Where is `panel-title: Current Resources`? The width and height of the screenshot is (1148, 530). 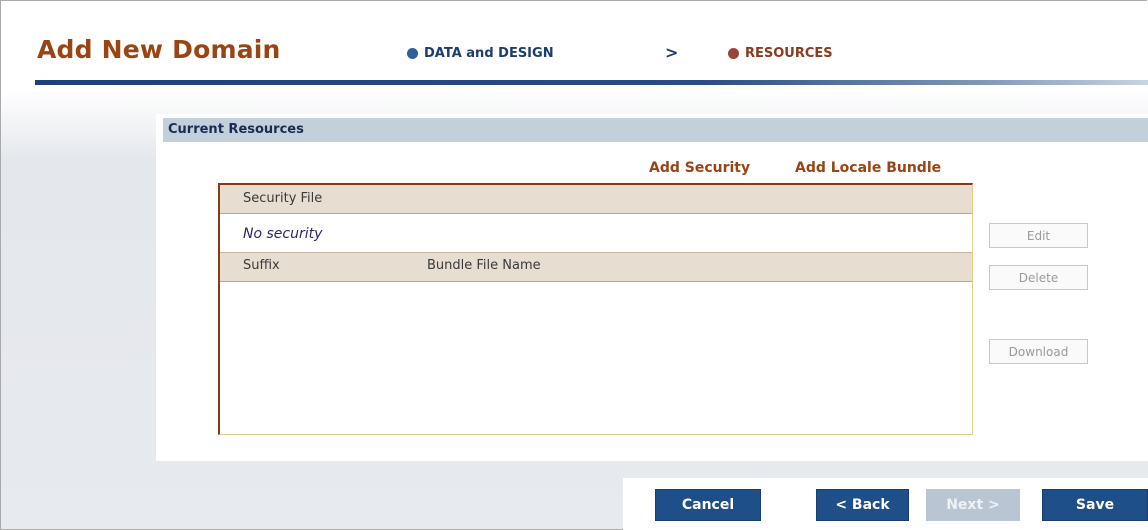 panel-title: Current Resources is located at coordinates (236, 129).